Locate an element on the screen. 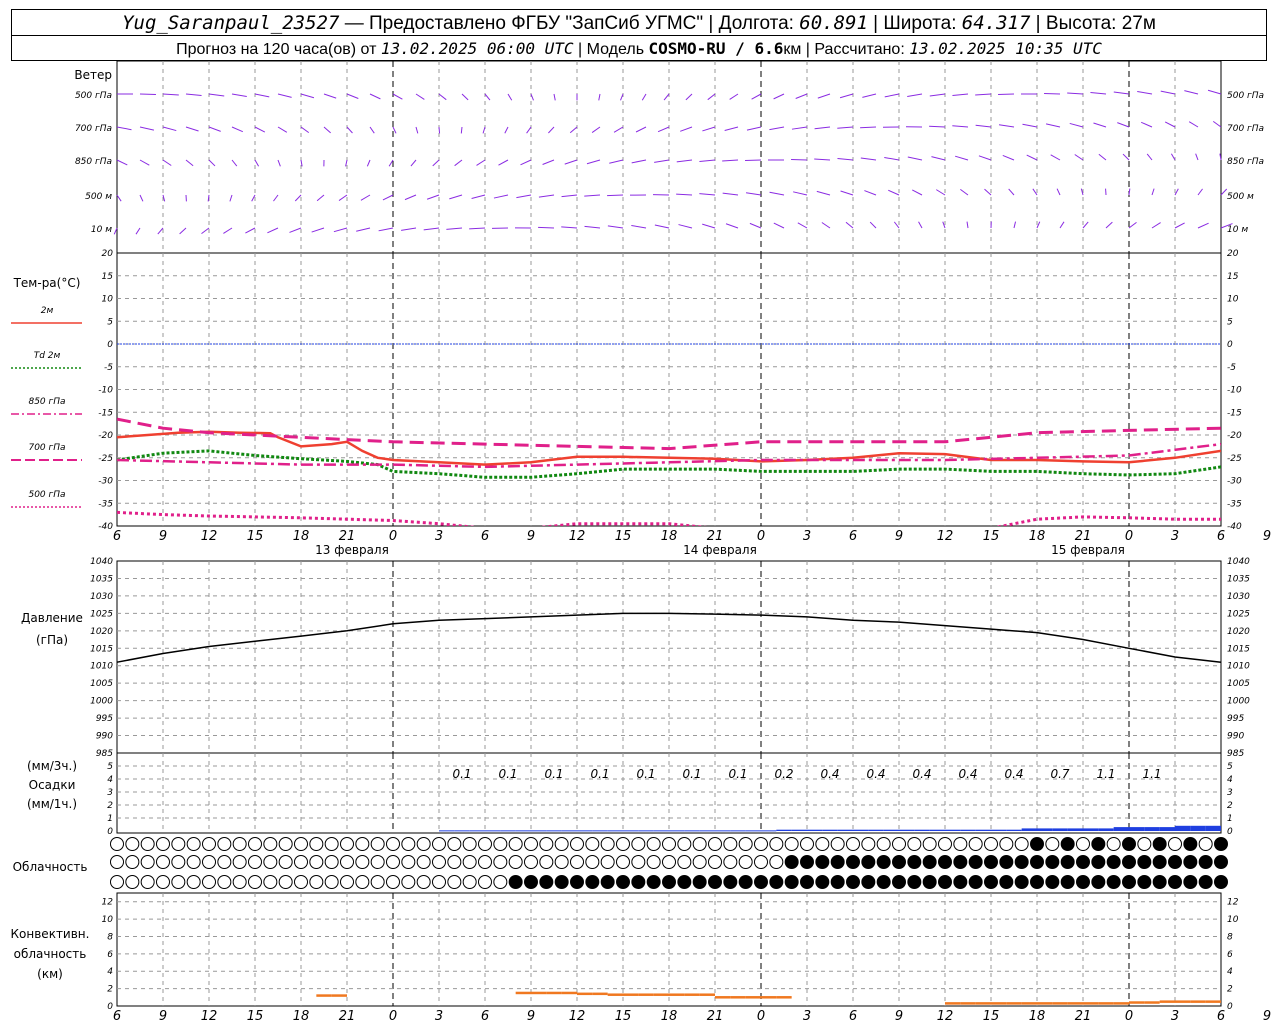  wind-level-label-right: 500 м is located at coordinates (1240, 197).